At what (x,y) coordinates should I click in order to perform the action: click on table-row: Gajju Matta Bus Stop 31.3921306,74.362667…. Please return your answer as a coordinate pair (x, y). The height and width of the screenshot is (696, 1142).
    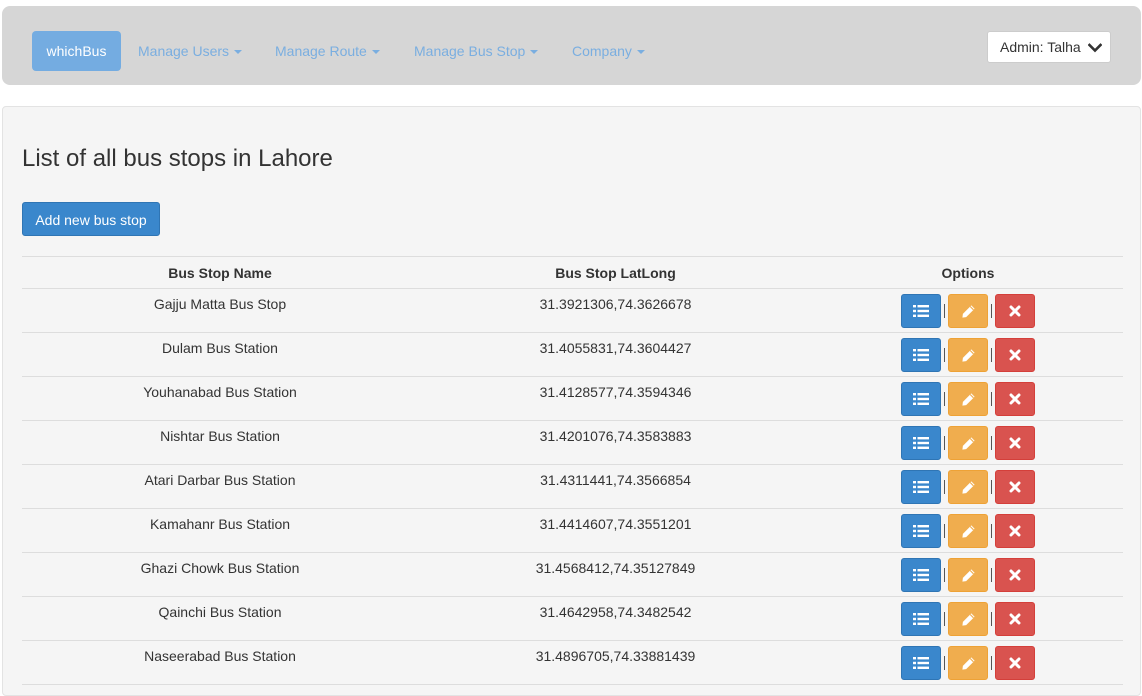
    Looking at the image, I should click on (572, 310).